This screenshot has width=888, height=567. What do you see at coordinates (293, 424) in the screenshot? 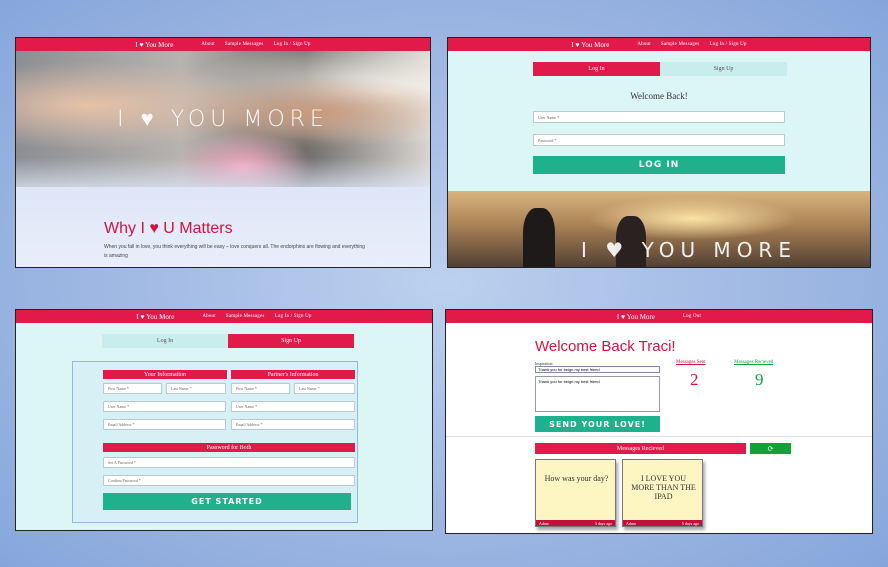
I see `partner-email-field: Email Address *` at bounding box center [293, 424].